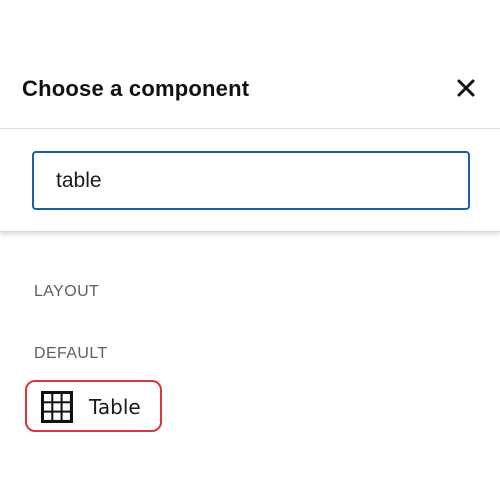 Image resolution: width=500 pixels, height=500 pixels. What do you see at coordinates (115, 407) in the screenshot?
I see `component-label: Table` at bounding box center [115, 407].